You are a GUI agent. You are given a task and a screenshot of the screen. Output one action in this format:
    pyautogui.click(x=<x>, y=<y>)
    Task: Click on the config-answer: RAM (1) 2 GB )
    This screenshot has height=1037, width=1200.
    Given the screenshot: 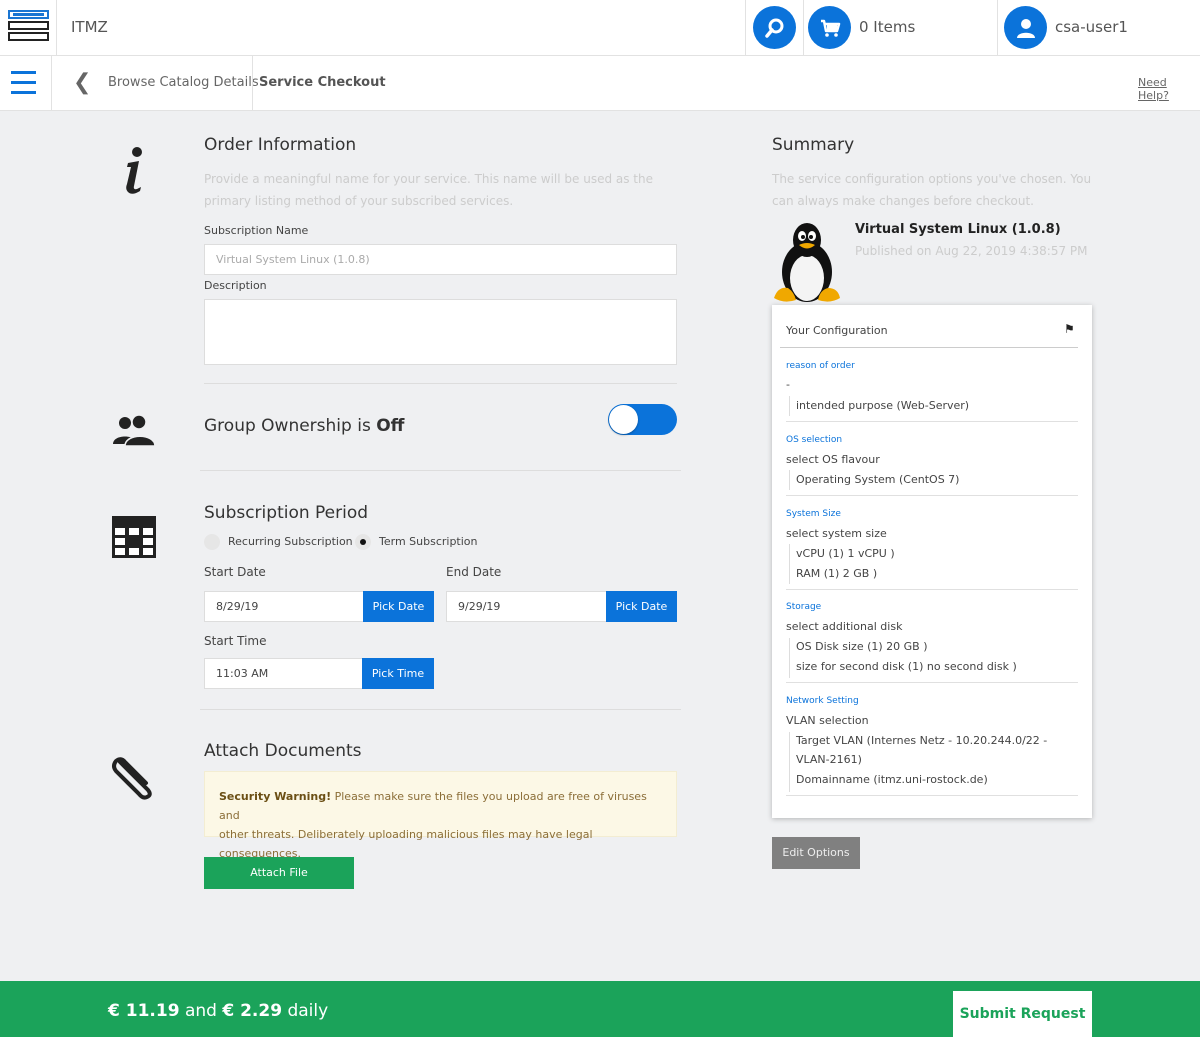 What is the action you would take?
    pyautogui.click(x=837, y=573)
    